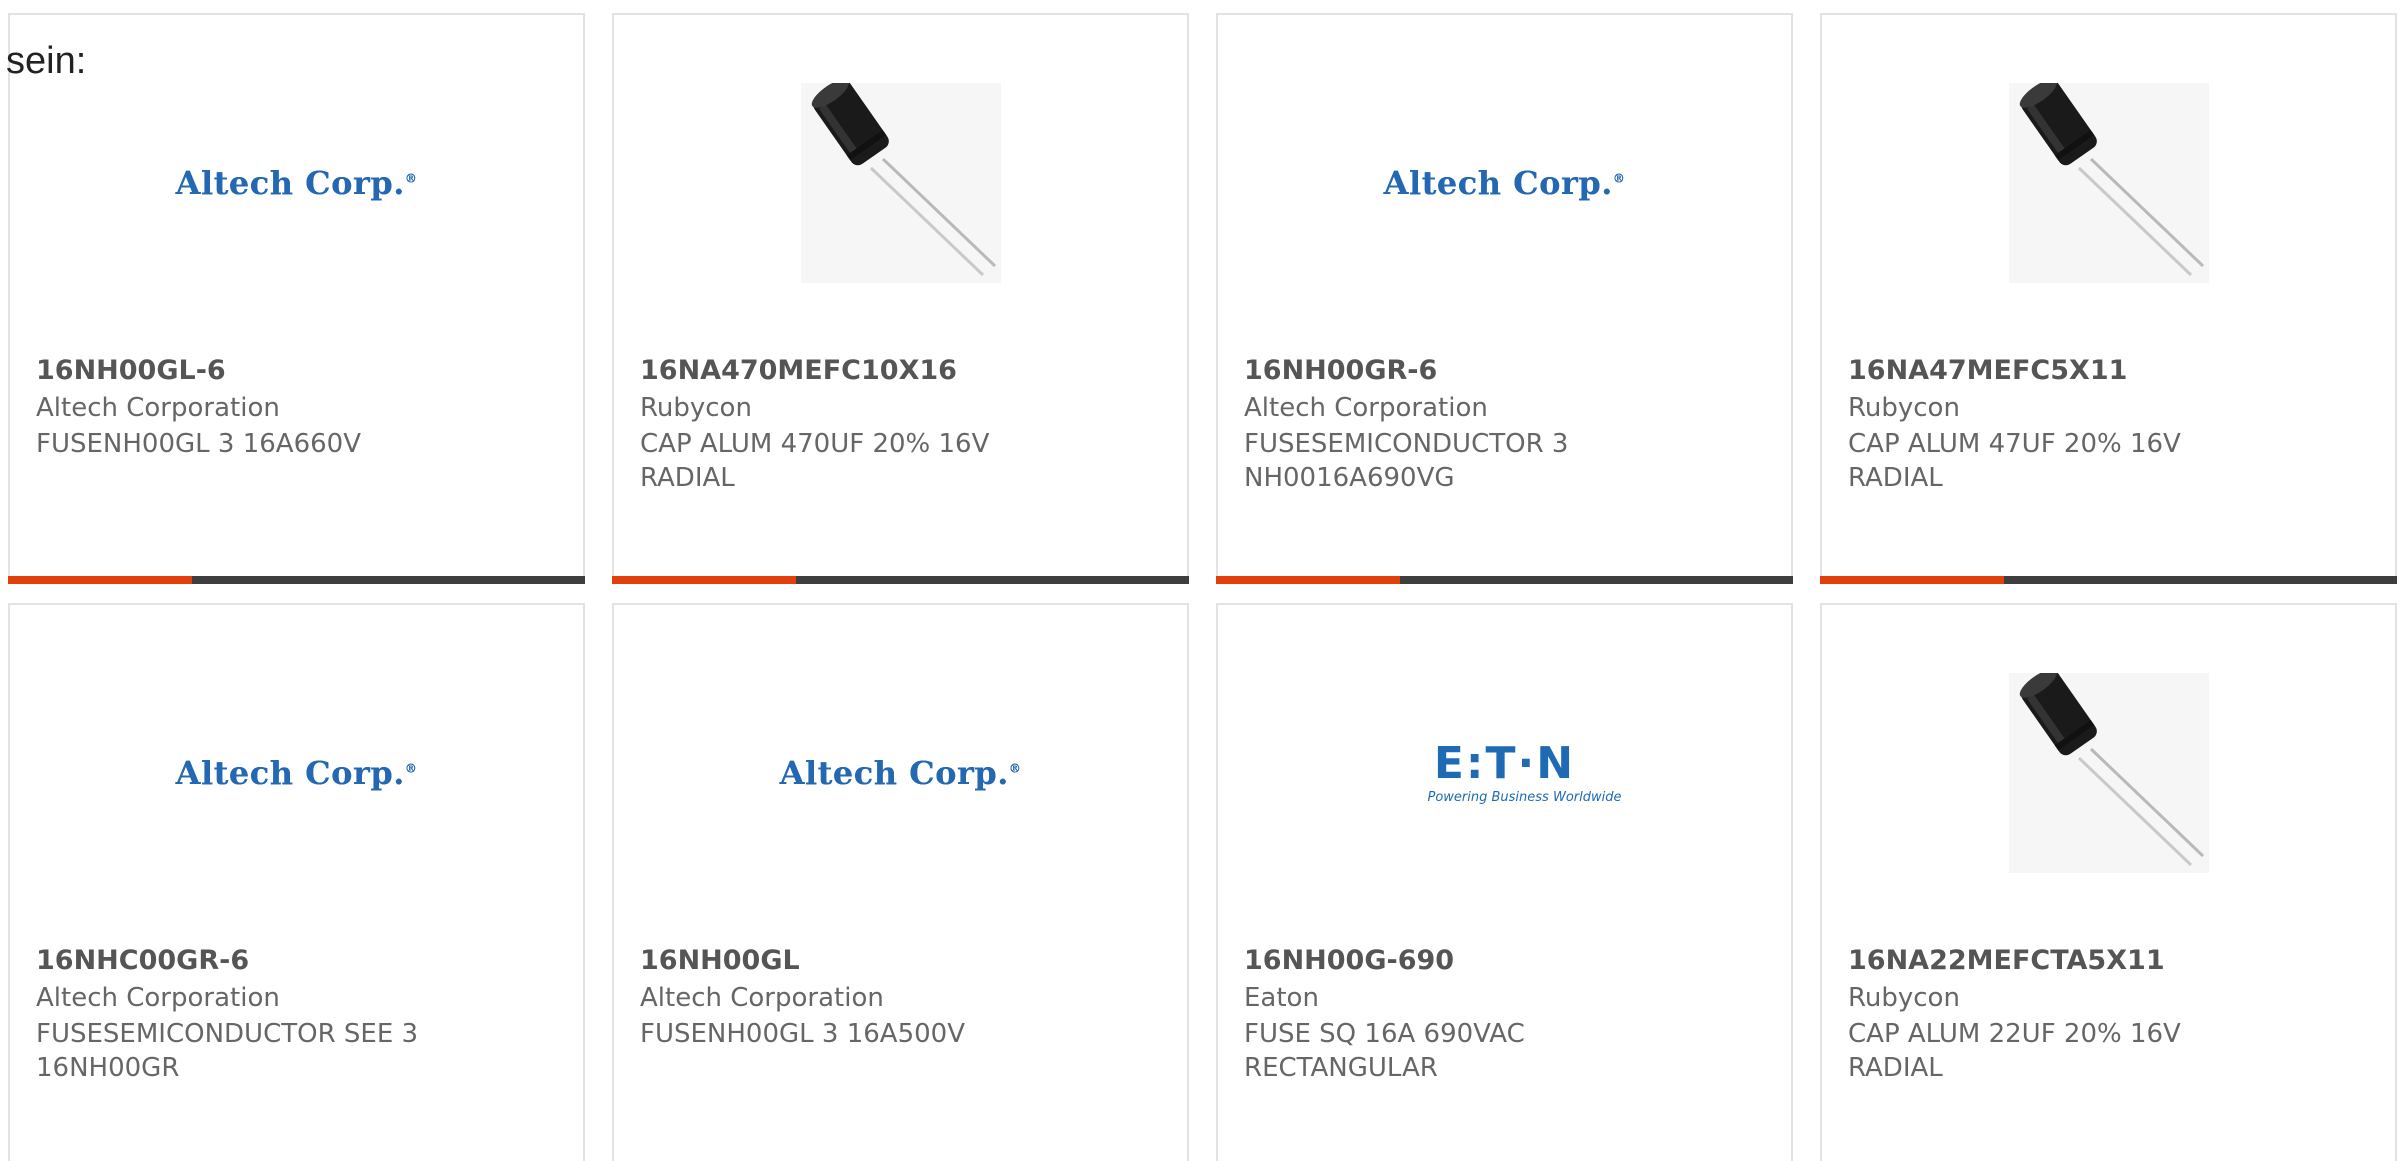  I want to click on part-number: 16NHC00GR-6, so click(142, 960).